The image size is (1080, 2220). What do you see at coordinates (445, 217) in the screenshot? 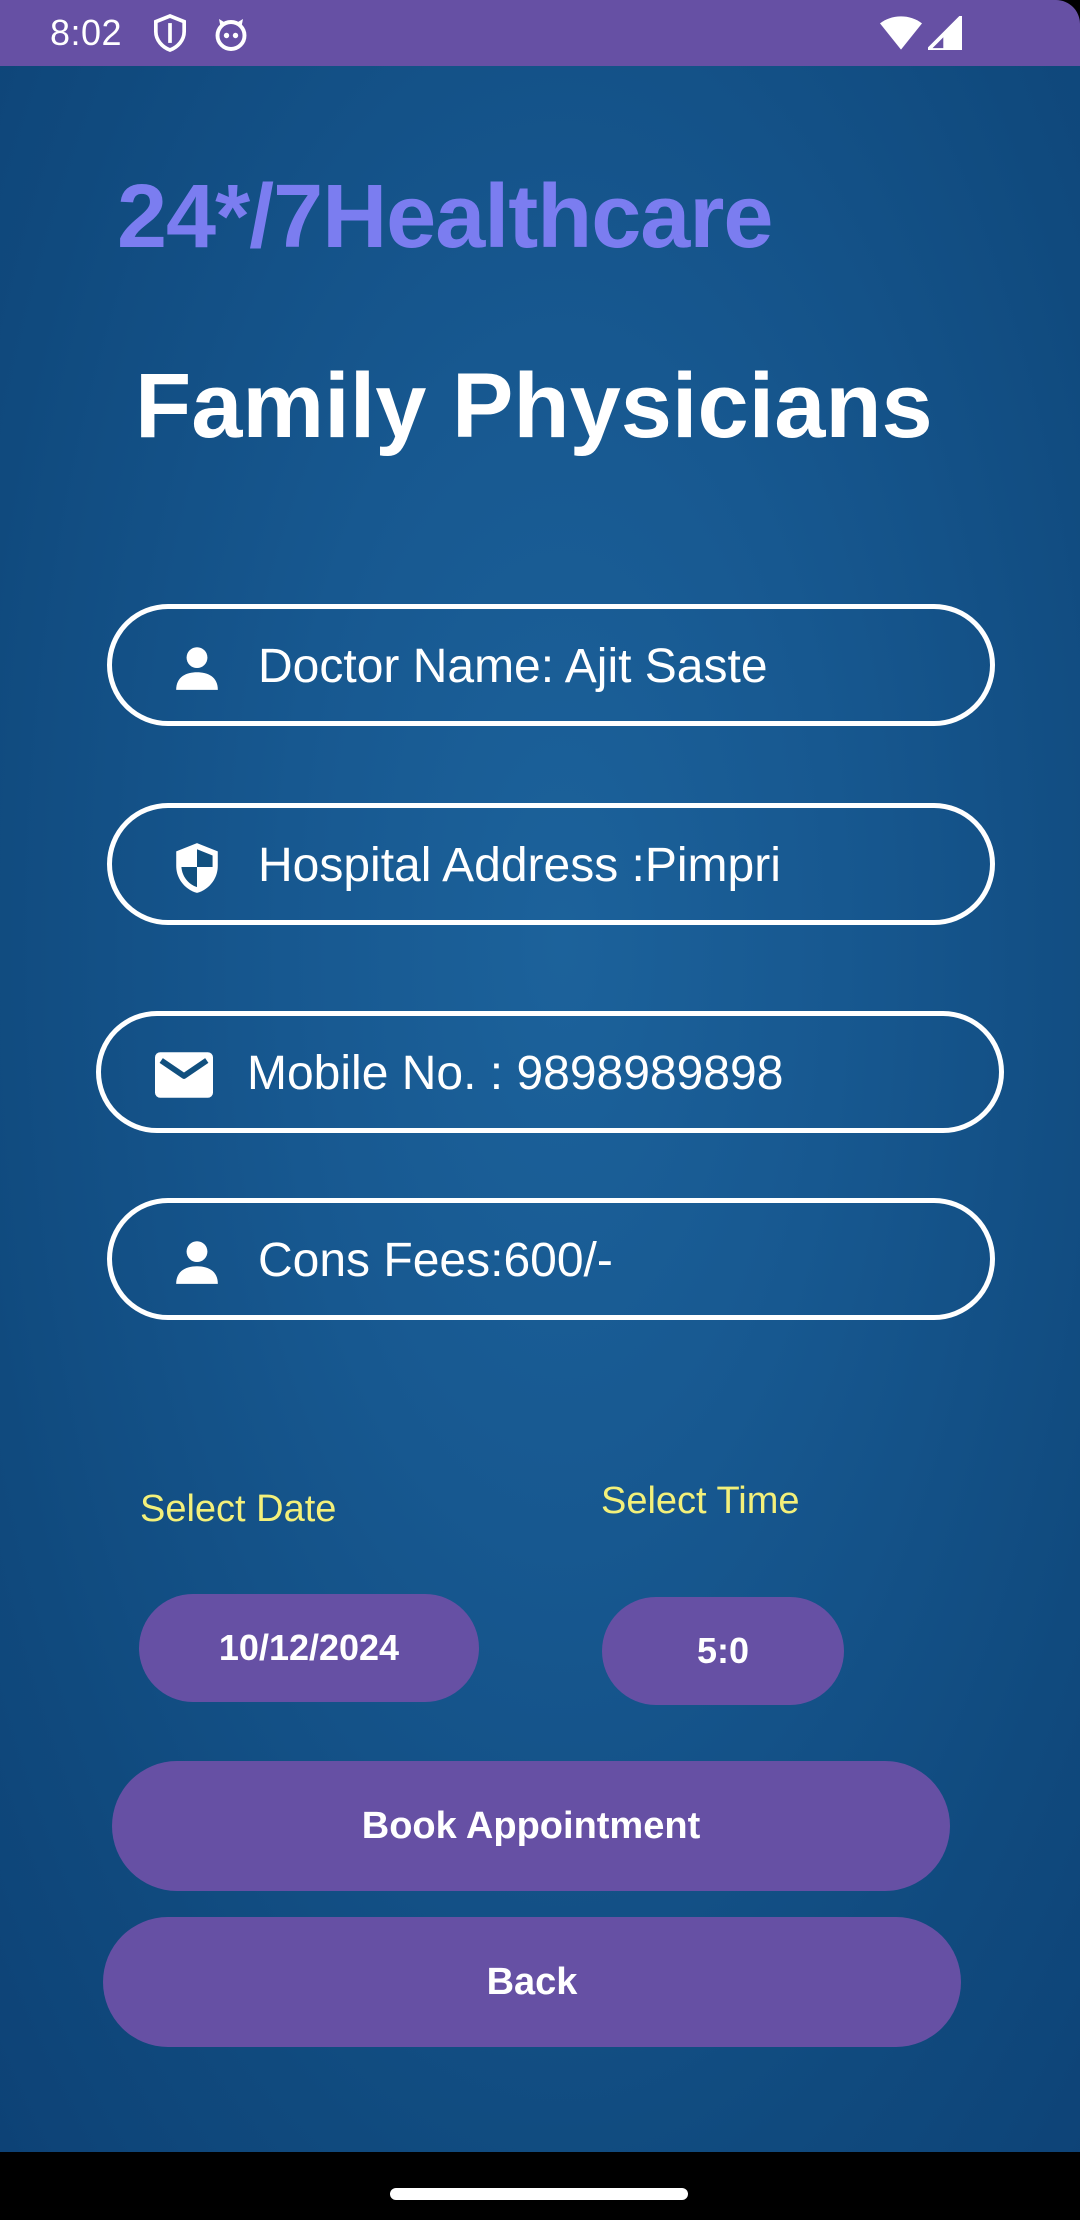
I see `app-title: 24*/7Healthcare` at bounding box center [445, 217].